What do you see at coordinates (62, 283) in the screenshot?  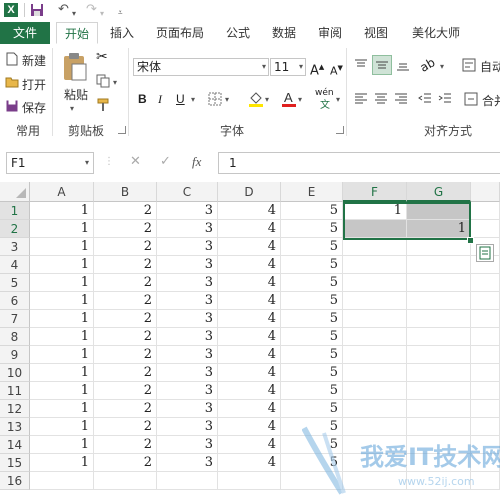 I see `cell-a5: 1` at bounding box center [62, 283].